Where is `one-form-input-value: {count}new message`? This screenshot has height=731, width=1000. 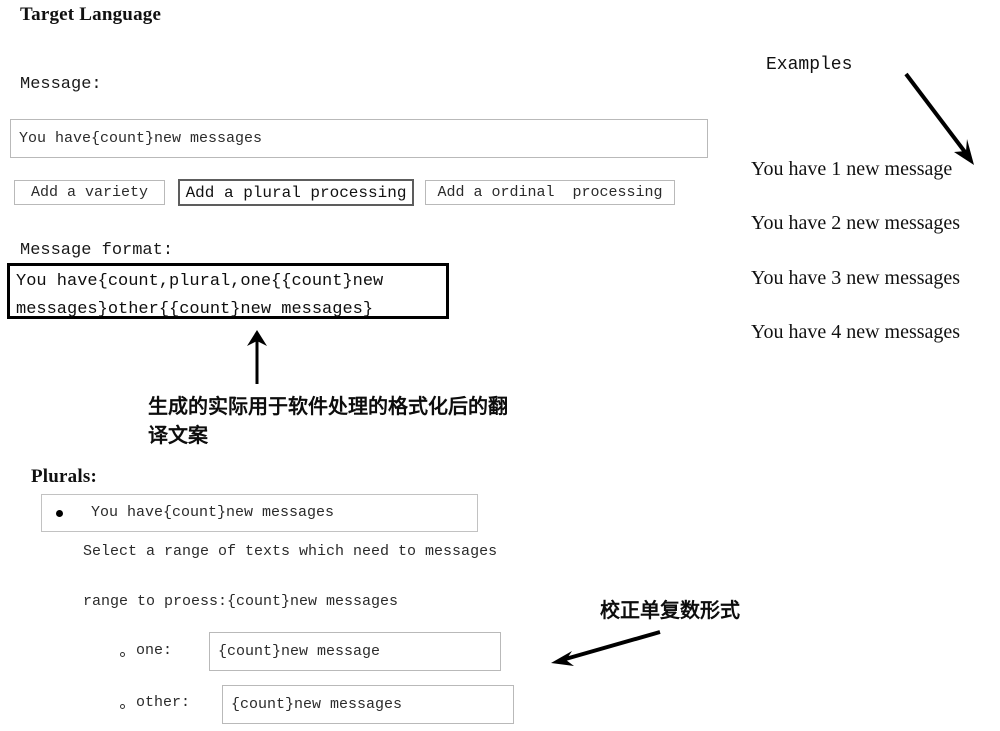
one-form-input-value: {count}new message is located at coordinates (299, 651).